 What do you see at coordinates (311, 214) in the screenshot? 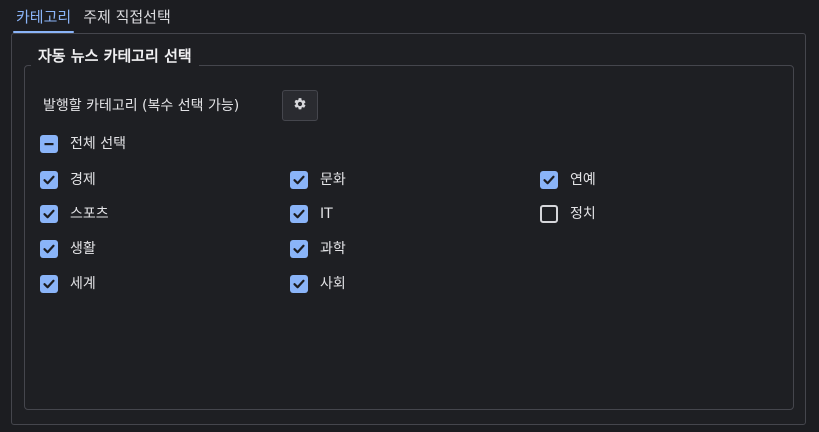
I see `category-checkbox: IT` at bounding box center [311, 214].